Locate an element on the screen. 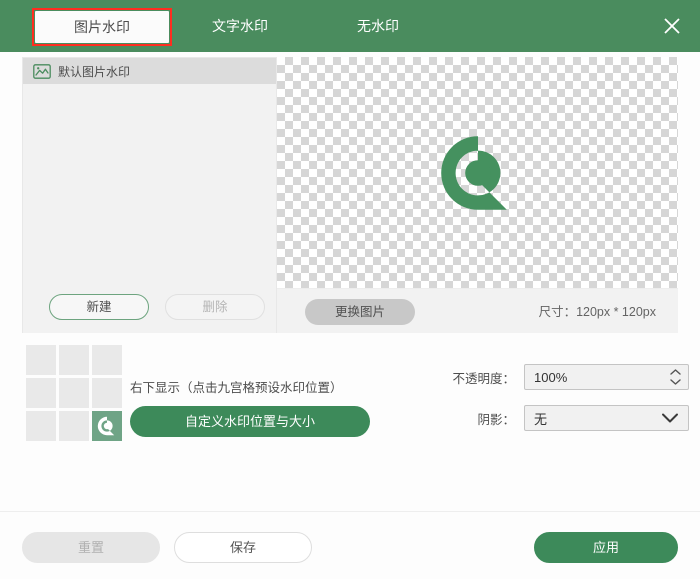 Image resolution: width=700 pixels, height=579 pixels. reset-label: 重置 is located at coordinates (90, 547).